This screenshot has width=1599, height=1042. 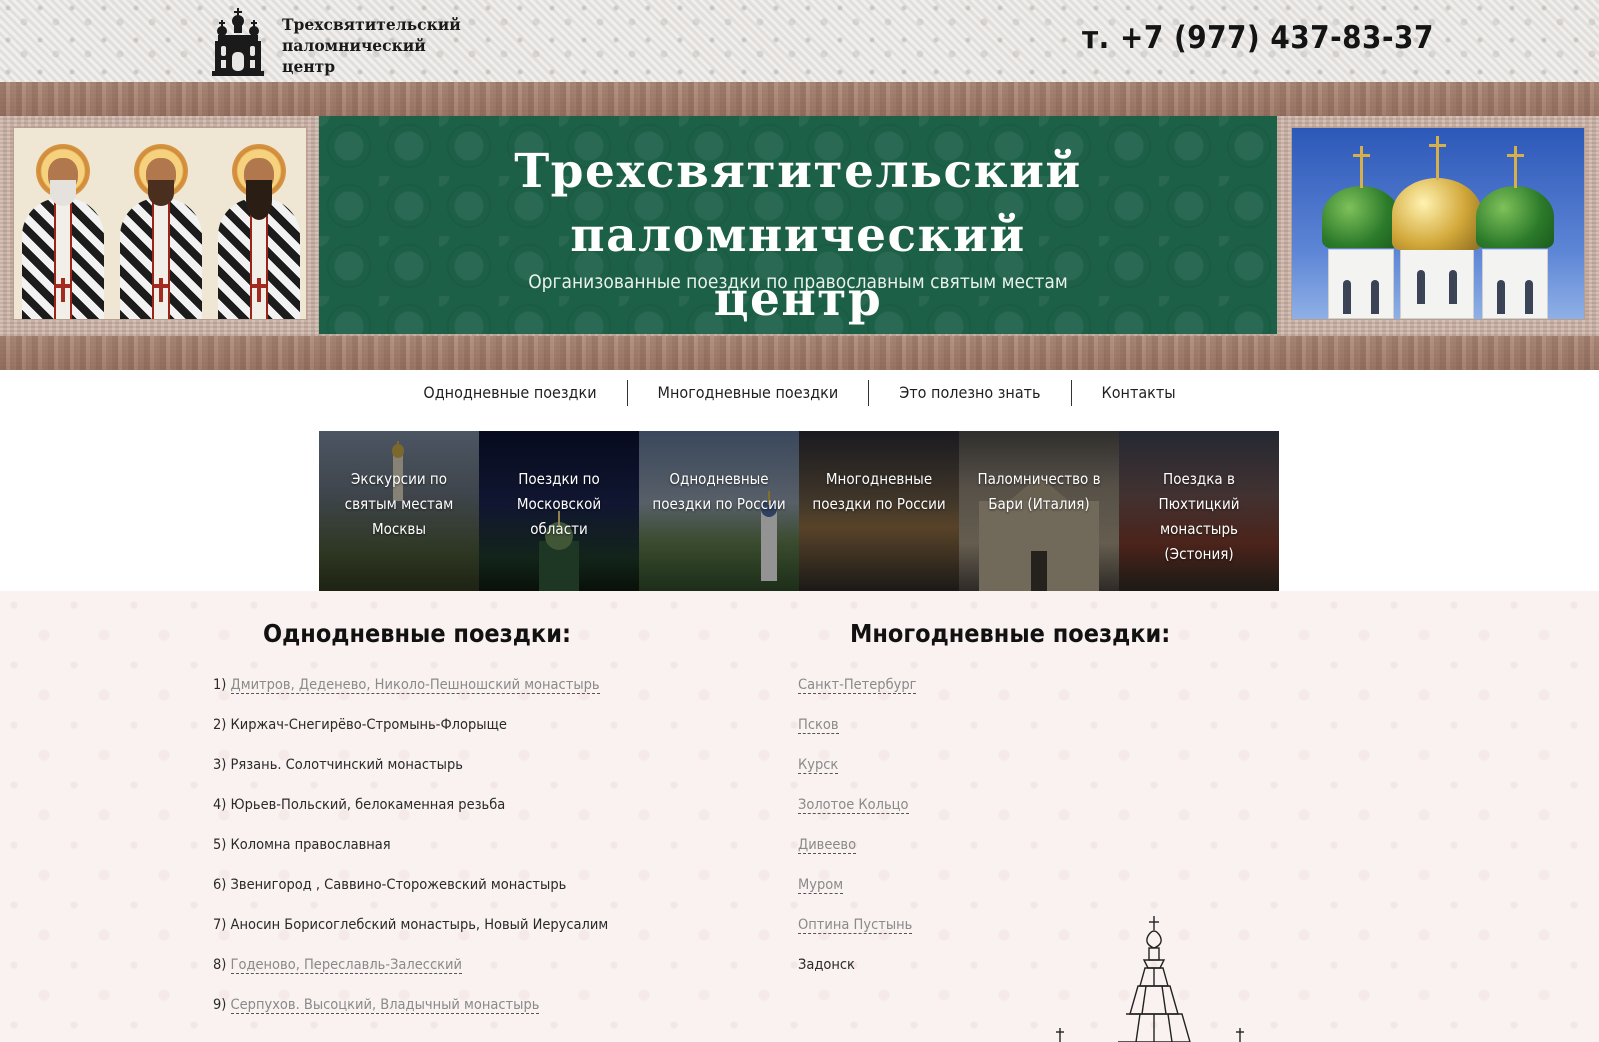 I want to click on list-item: 8) Годеново, Переславль-Залесский, so click(x=337, y=965).